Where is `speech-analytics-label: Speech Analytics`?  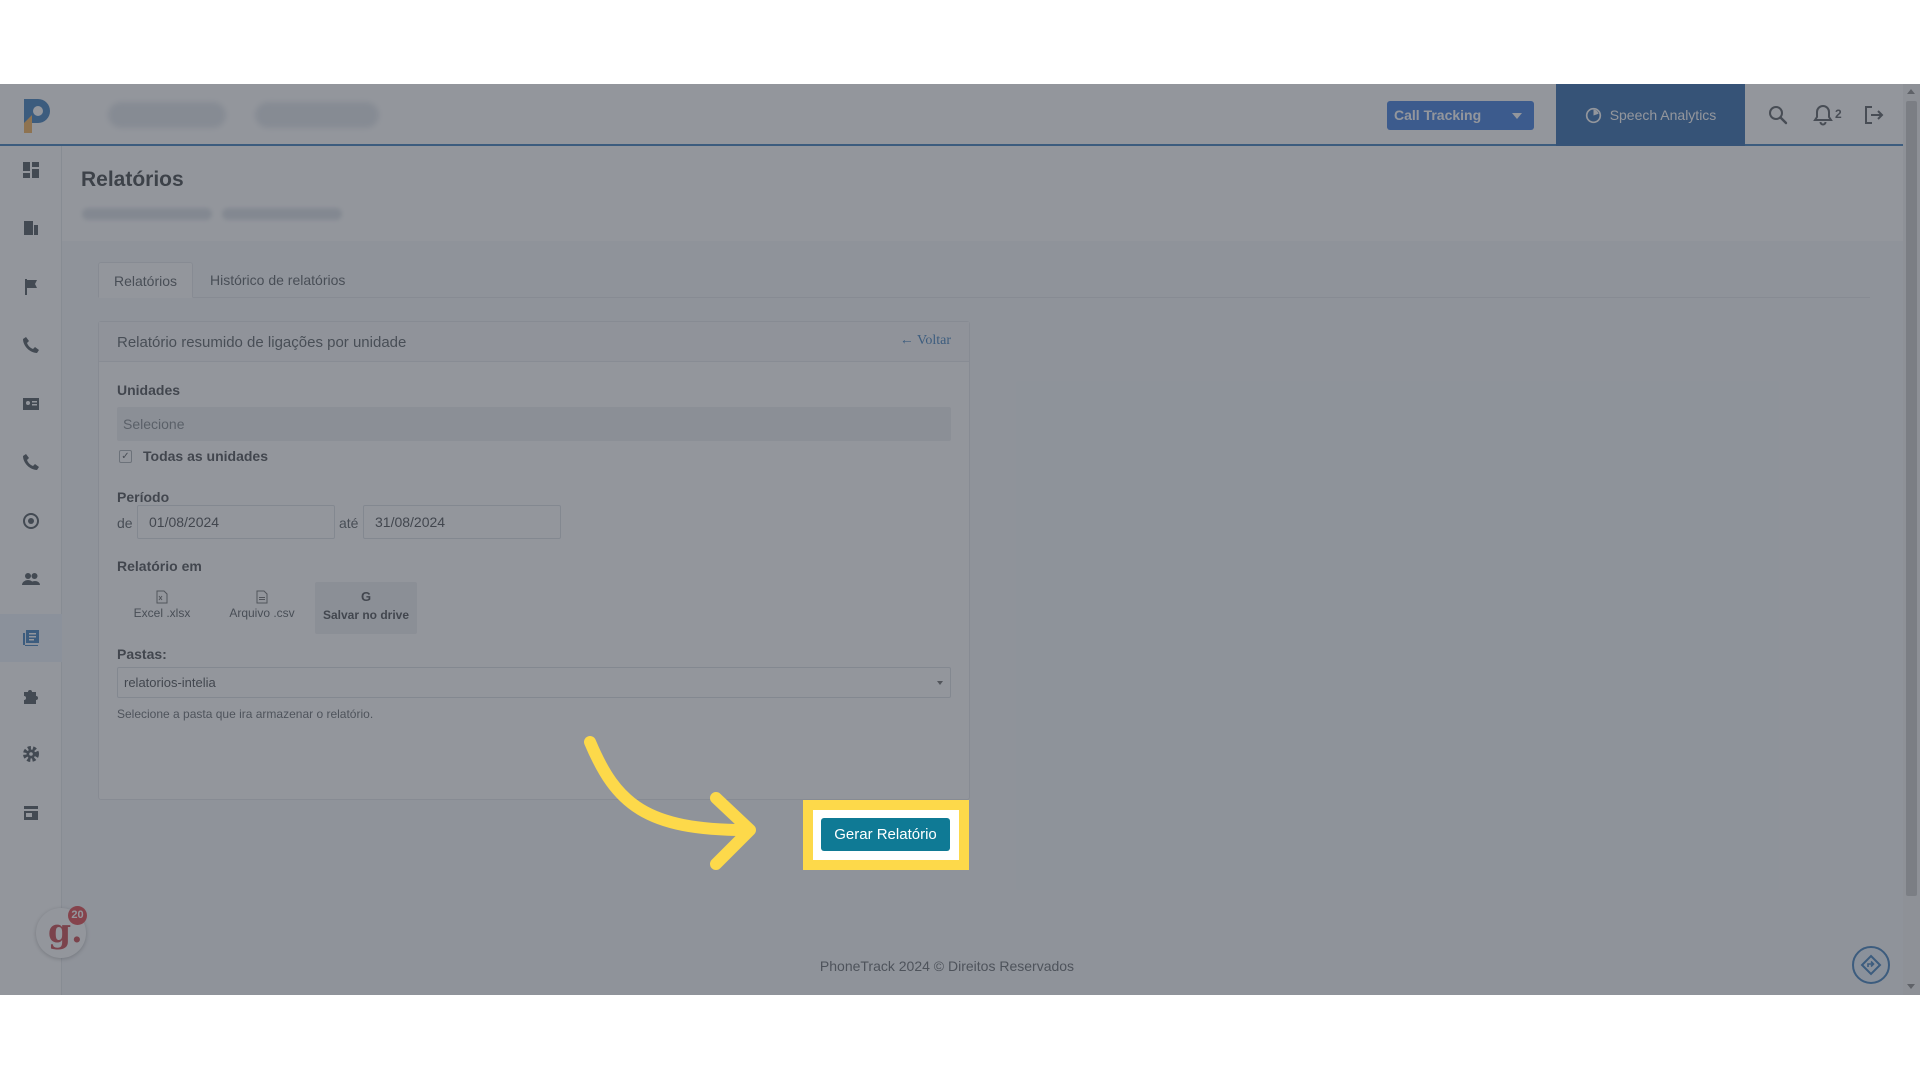
speech-analytics-label: Speech Analytics is located at coordinates (1663, 115).